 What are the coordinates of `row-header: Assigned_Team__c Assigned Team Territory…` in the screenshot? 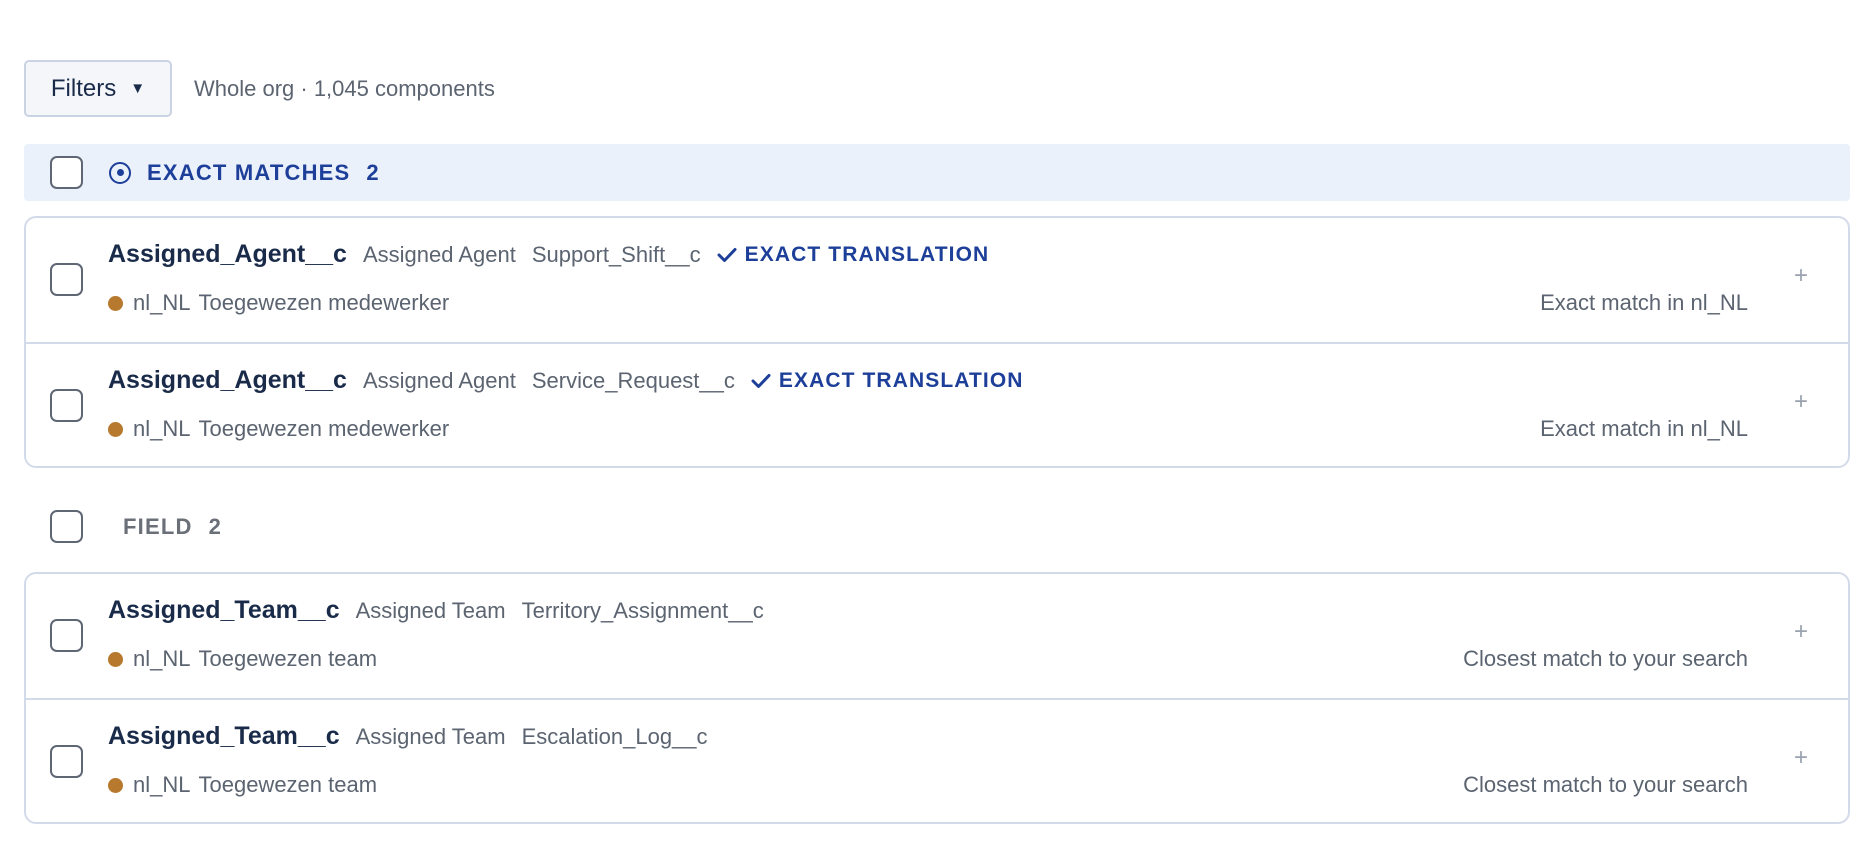 It's located at (436, 610).